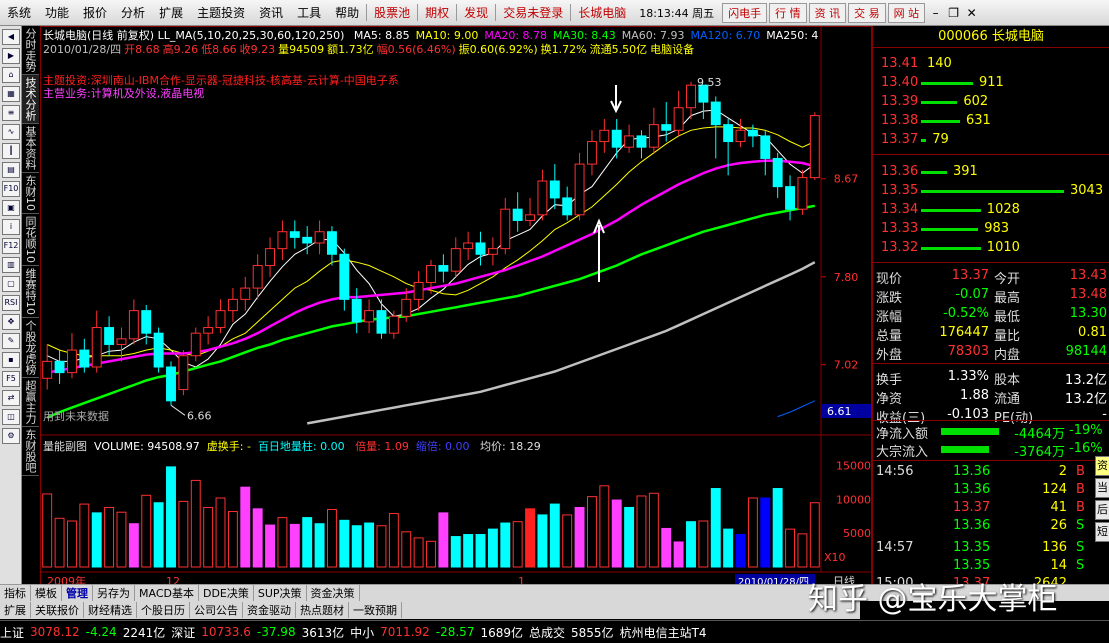 The image size is (1109, 643). Describe the element at coordinates (532, 12) in the screenshot. I see `menu-item-red: 交易未登录` at that location.